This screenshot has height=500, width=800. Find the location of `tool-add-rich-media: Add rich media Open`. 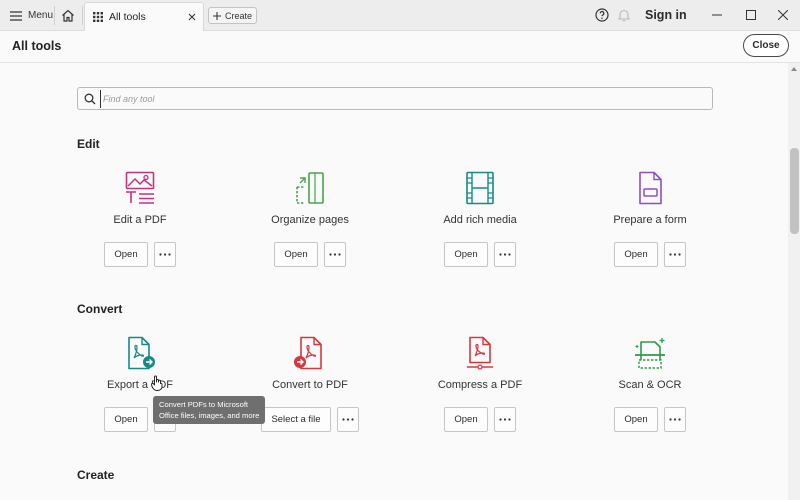

tool-add-rich-media: Add rich media Open is located at coordinates (480, 223).